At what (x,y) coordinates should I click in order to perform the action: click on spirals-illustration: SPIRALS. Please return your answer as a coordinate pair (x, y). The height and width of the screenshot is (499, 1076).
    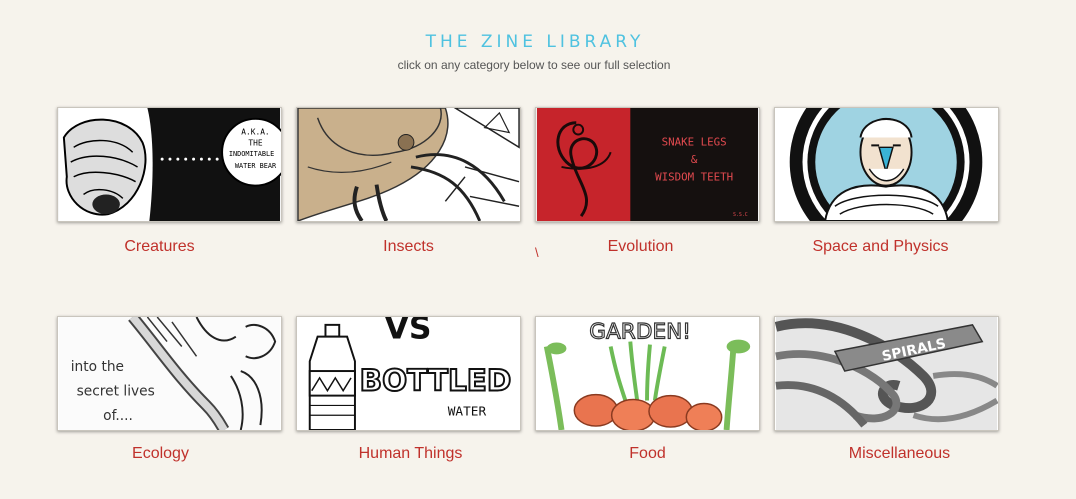
    Looking at the image, I should click on (886, 373).